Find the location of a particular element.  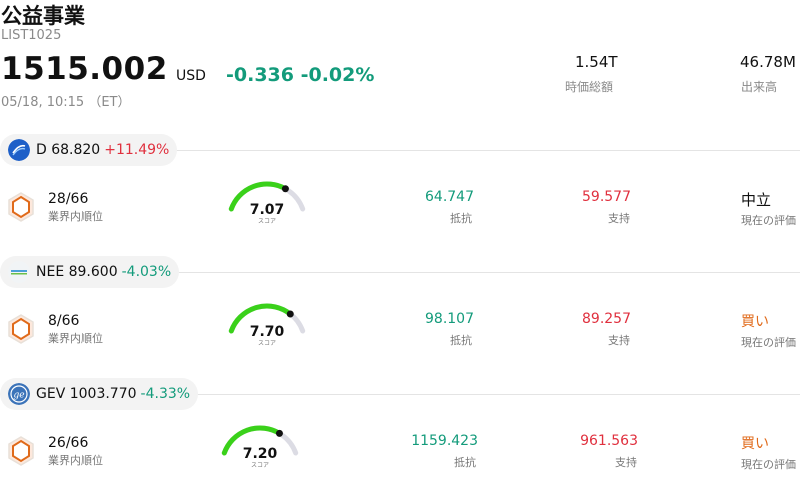

stock-pill-gev: ge GEV 1003.770 -4.33% is located at coordinates (99, 394).